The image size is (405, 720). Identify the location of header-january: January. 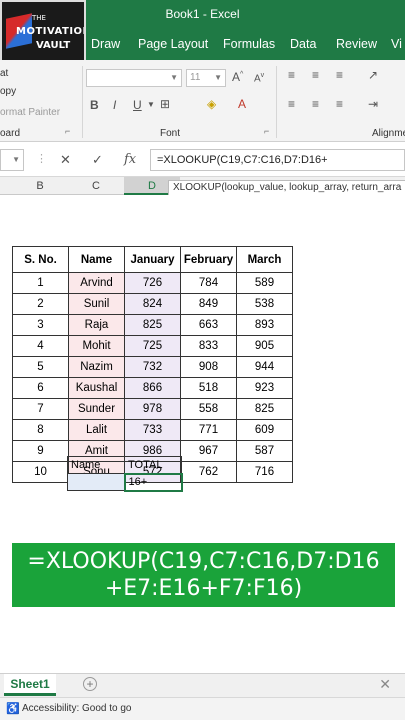
(152, 259).